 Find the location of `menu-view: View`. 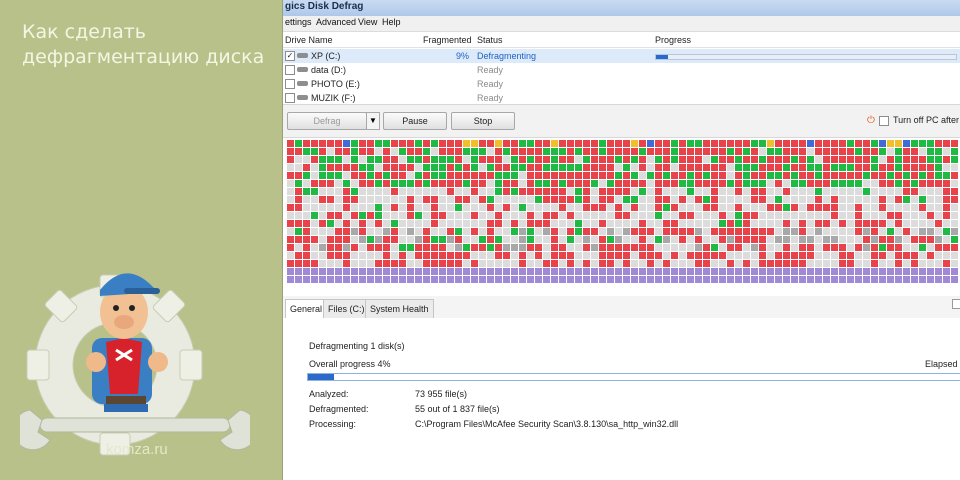

menu-view: View is located at coordinates (367, 22).